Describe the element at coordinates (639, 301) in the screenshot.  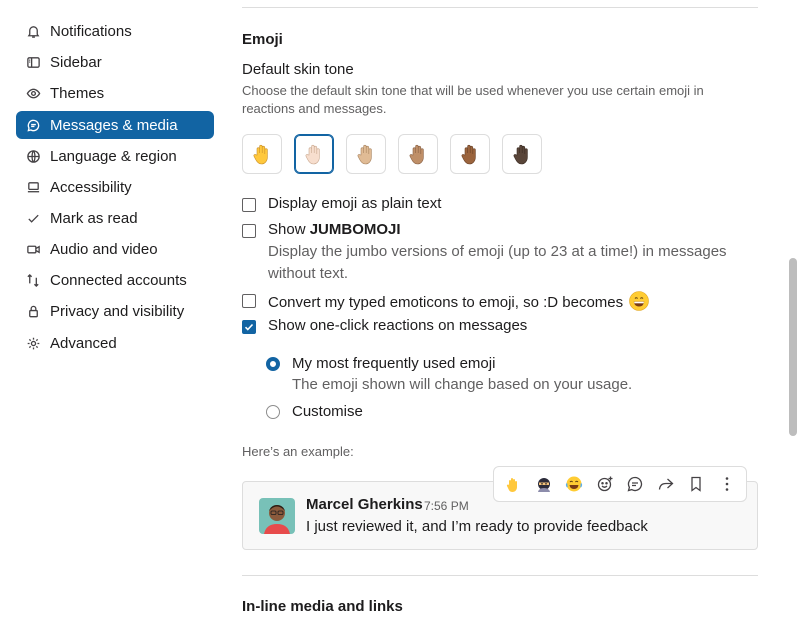
I see `grin-emoji-icon` at that location.